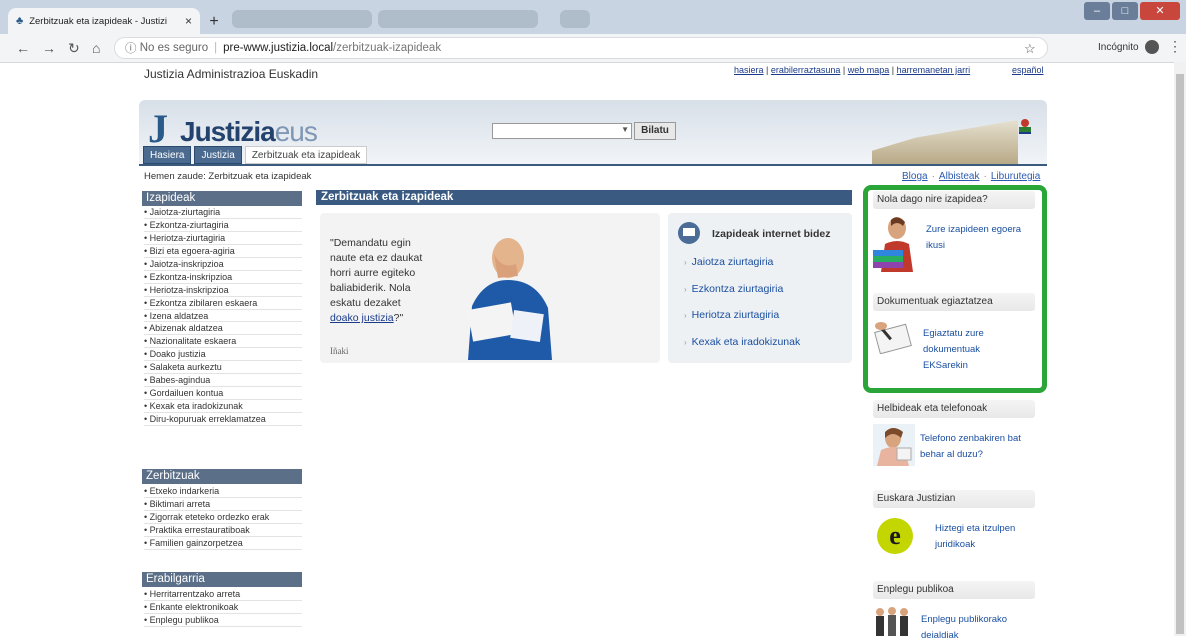 The height and width of the screenshot is (644, 1186). Describe the element at coordinates (1180, 354) in the screenshot. I see `scrollbar-thumb` at that location.